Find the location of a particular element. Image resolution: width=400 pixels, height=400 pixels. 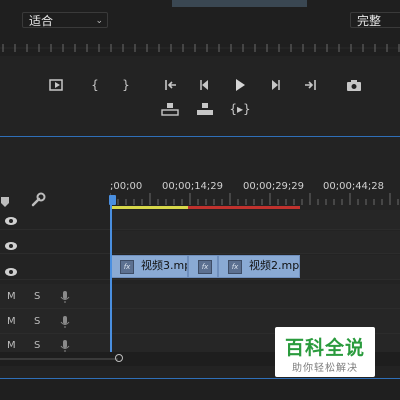

marker-icon is located at coordinates (5, 200).